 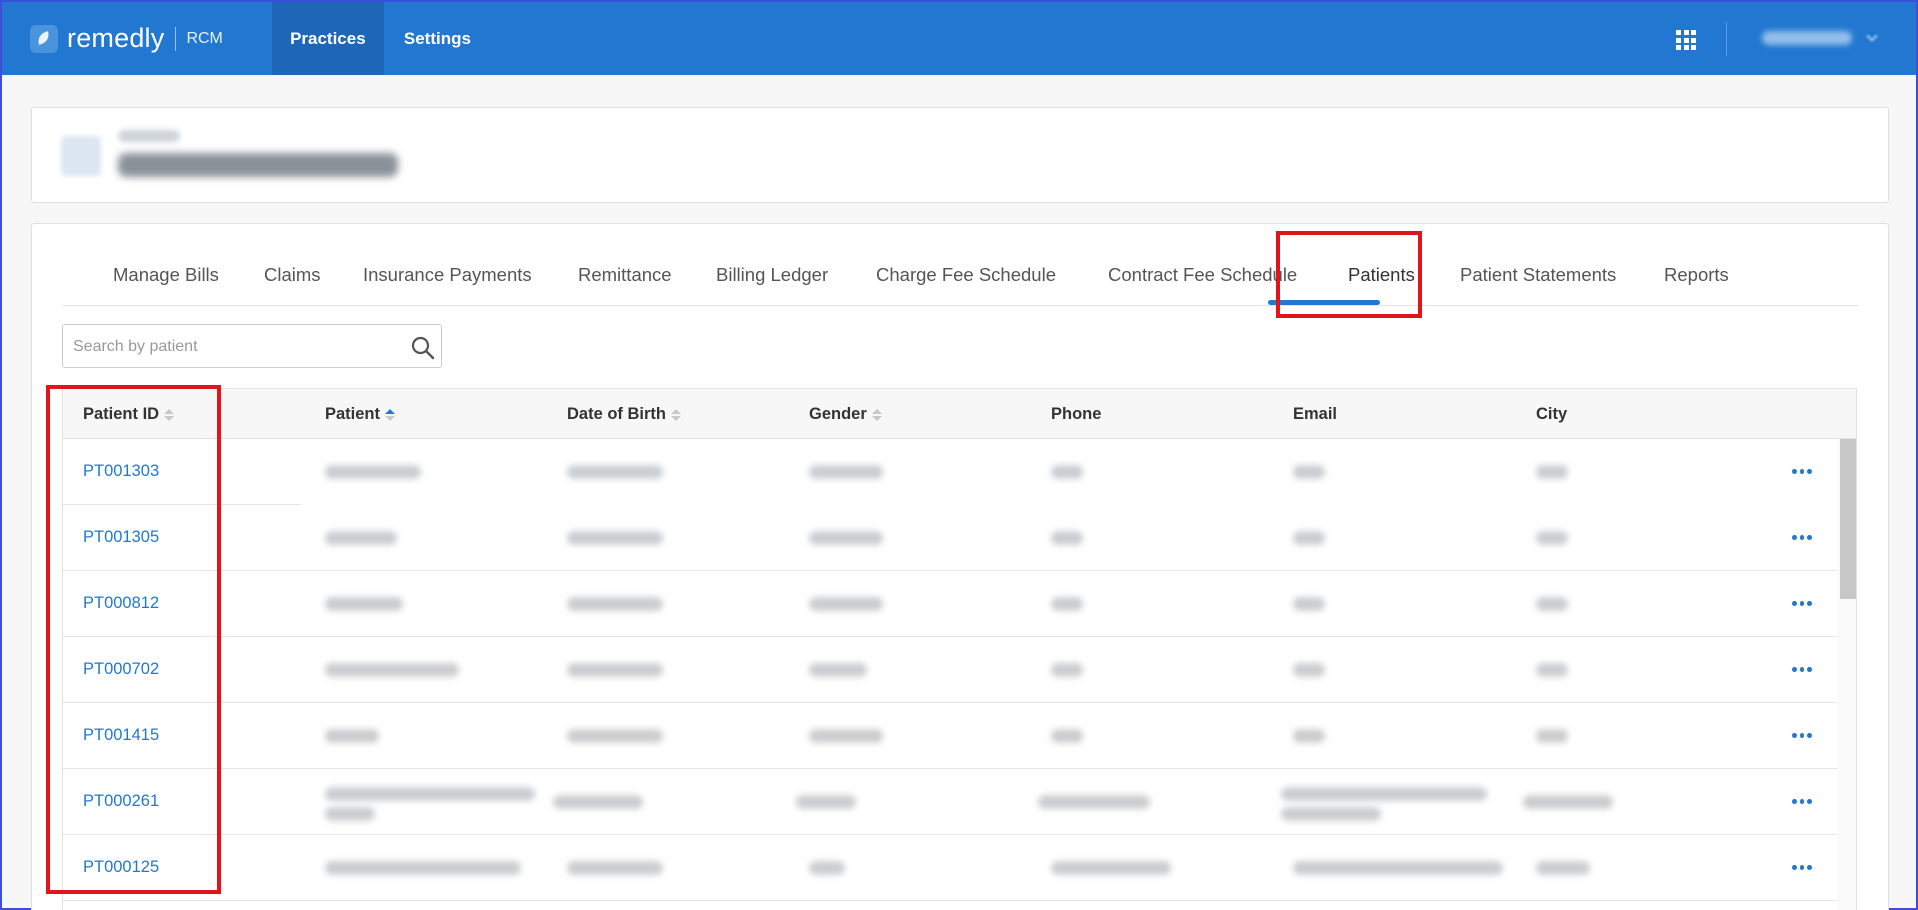 I want to click on nav-settings: Settings, so click(x=437, y=38).